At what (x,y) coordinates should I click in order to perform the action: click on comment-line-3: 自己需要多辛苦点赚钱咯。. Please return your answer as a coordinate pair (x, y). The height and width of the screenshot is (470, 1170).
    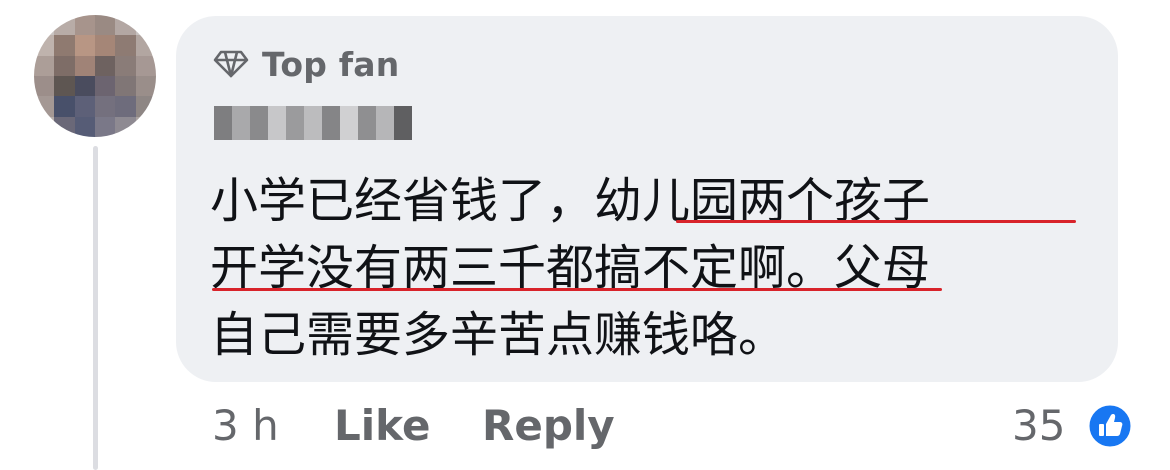
    Looking at the image, I should click on (498, 335).